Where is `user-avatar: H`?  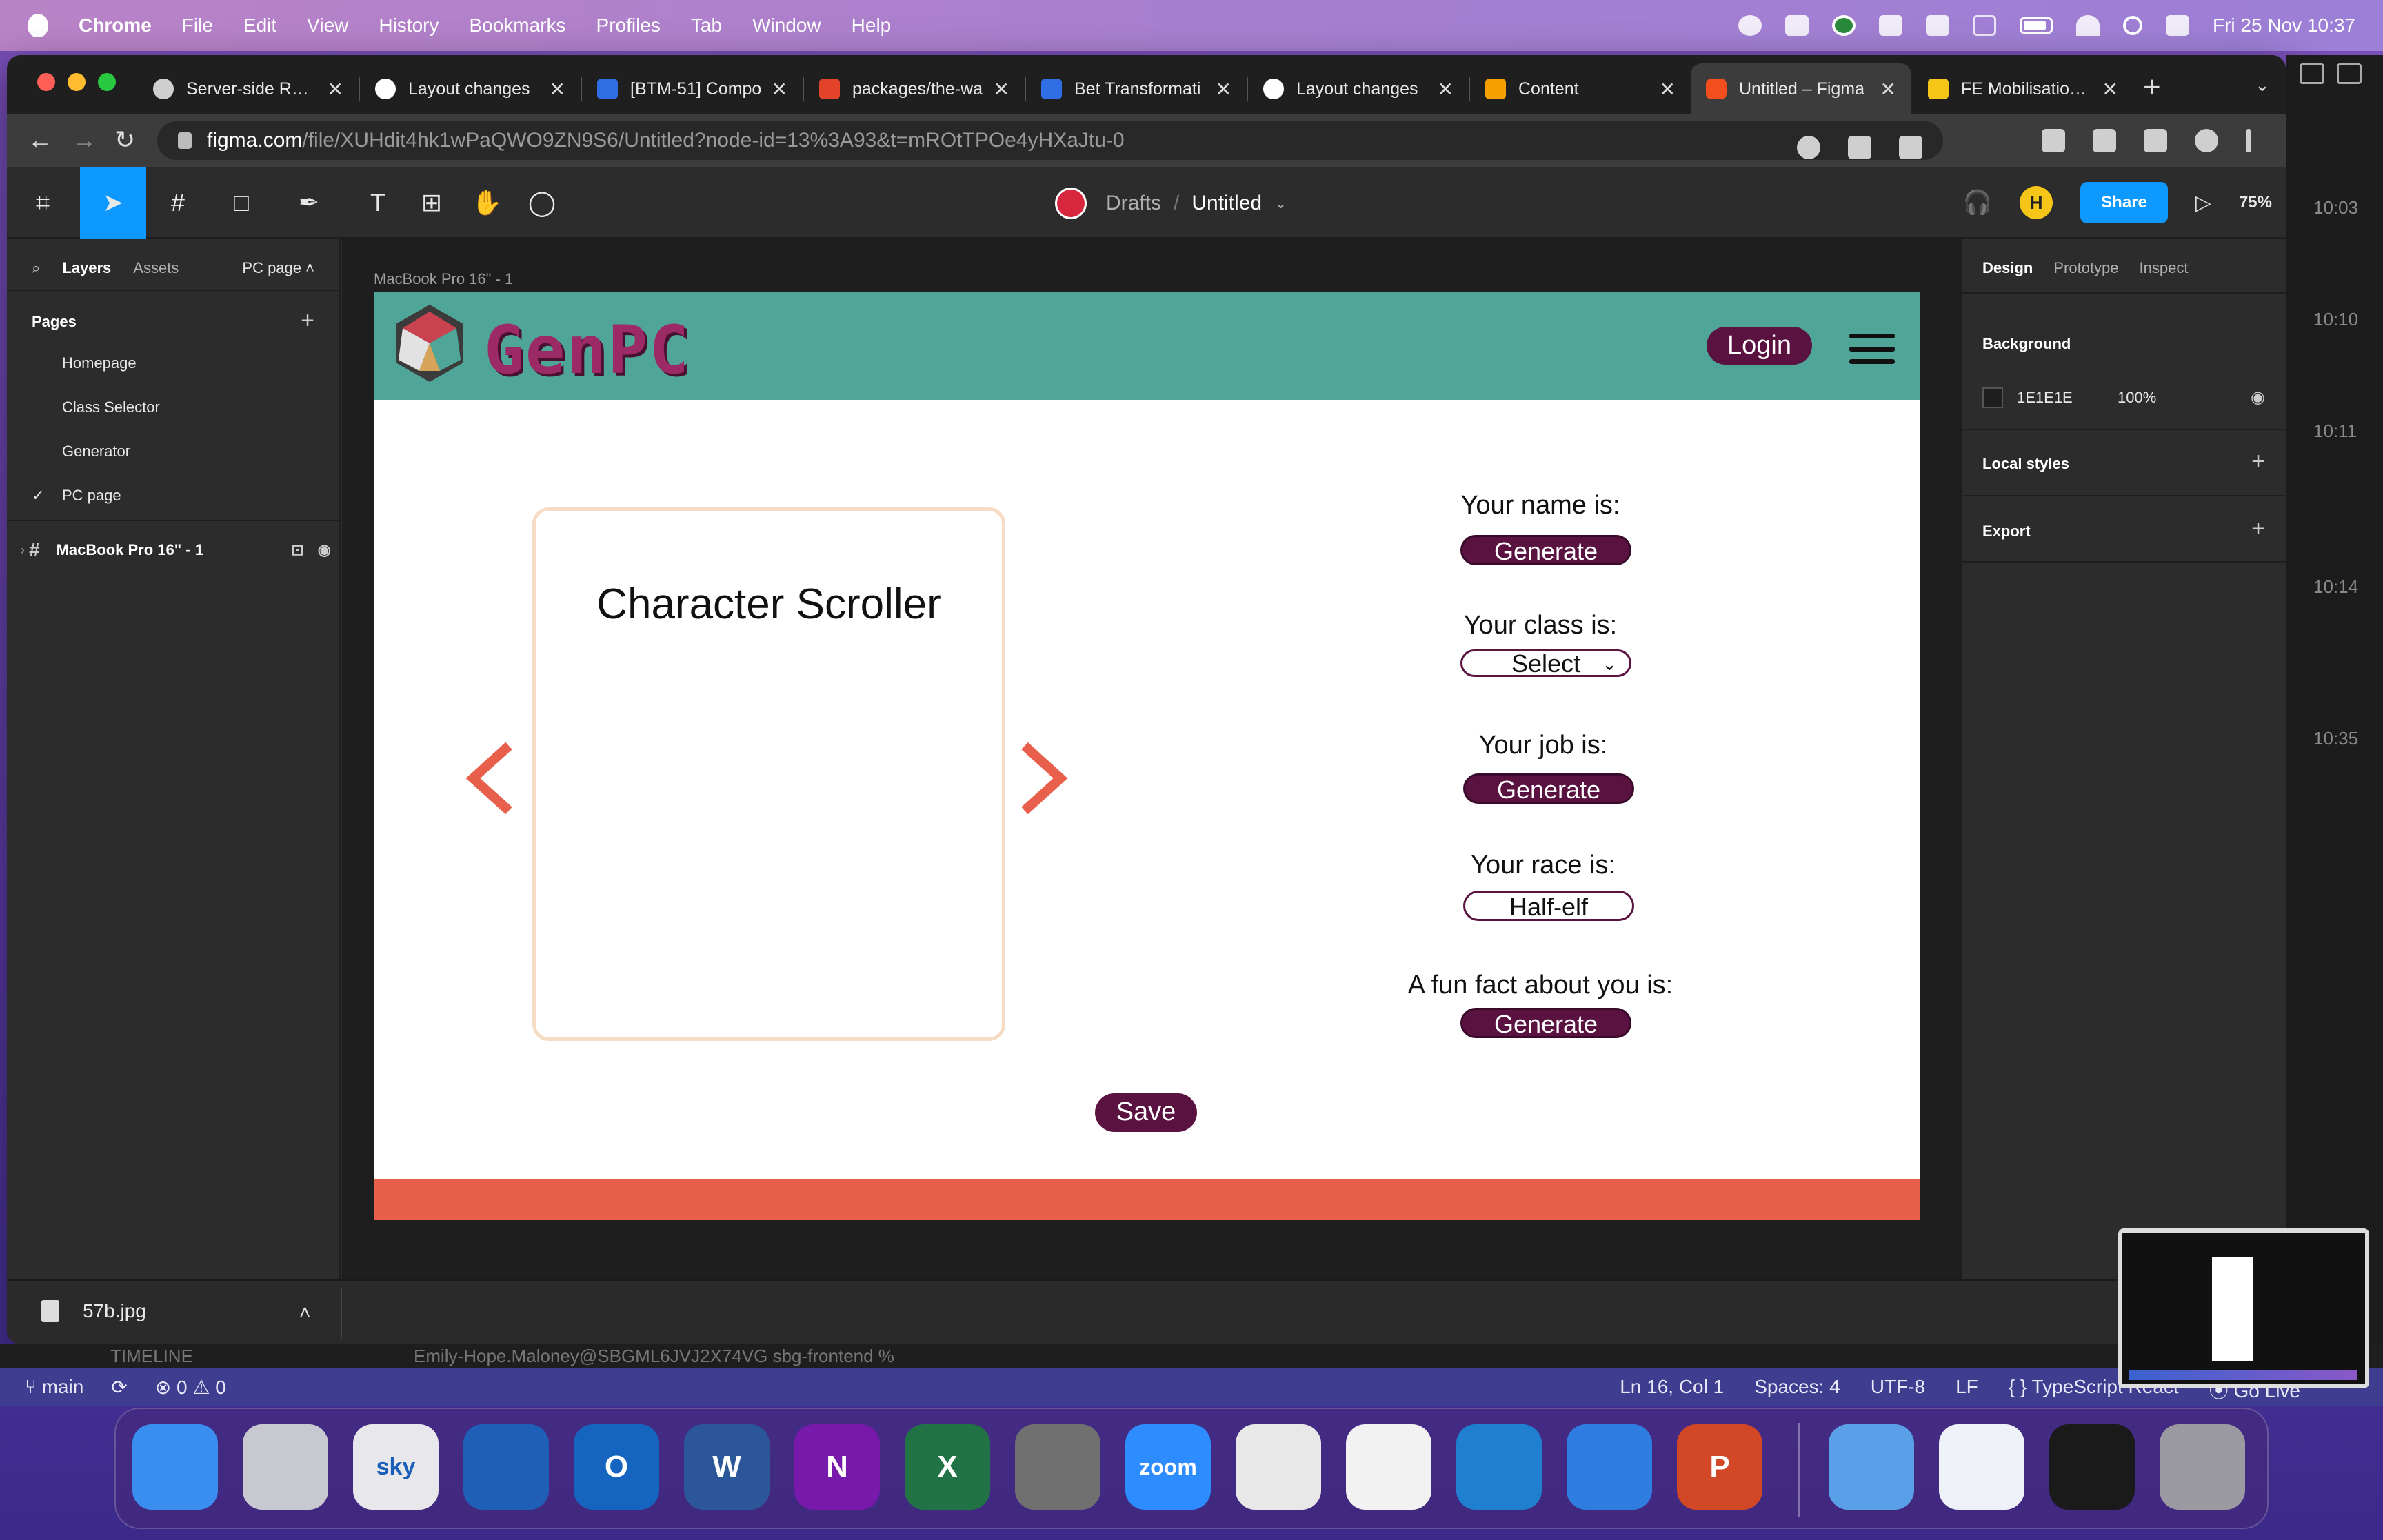 user-avatar: H is located at coordinates (2036, 203).